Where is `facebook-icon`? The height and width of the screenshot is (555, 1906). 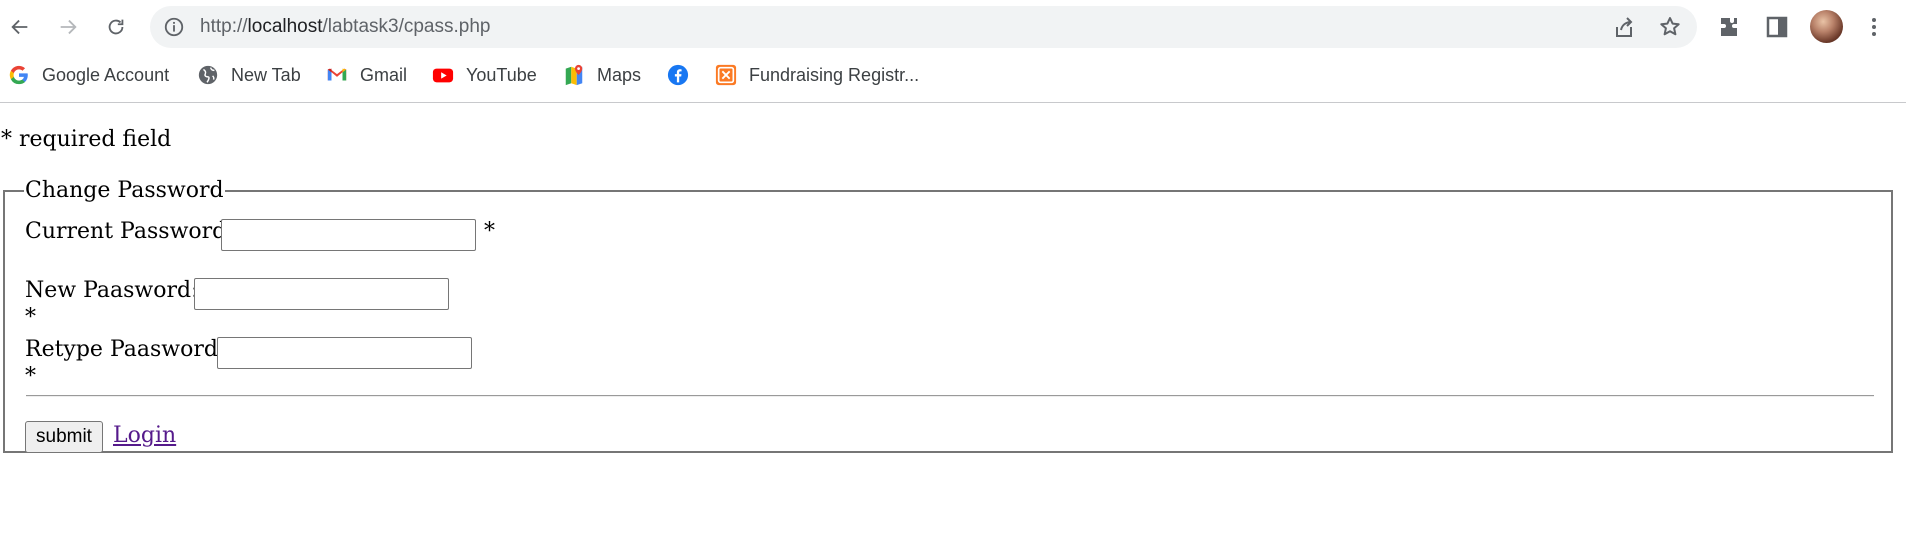 facebook-icon is located at coordinates (678, 75).